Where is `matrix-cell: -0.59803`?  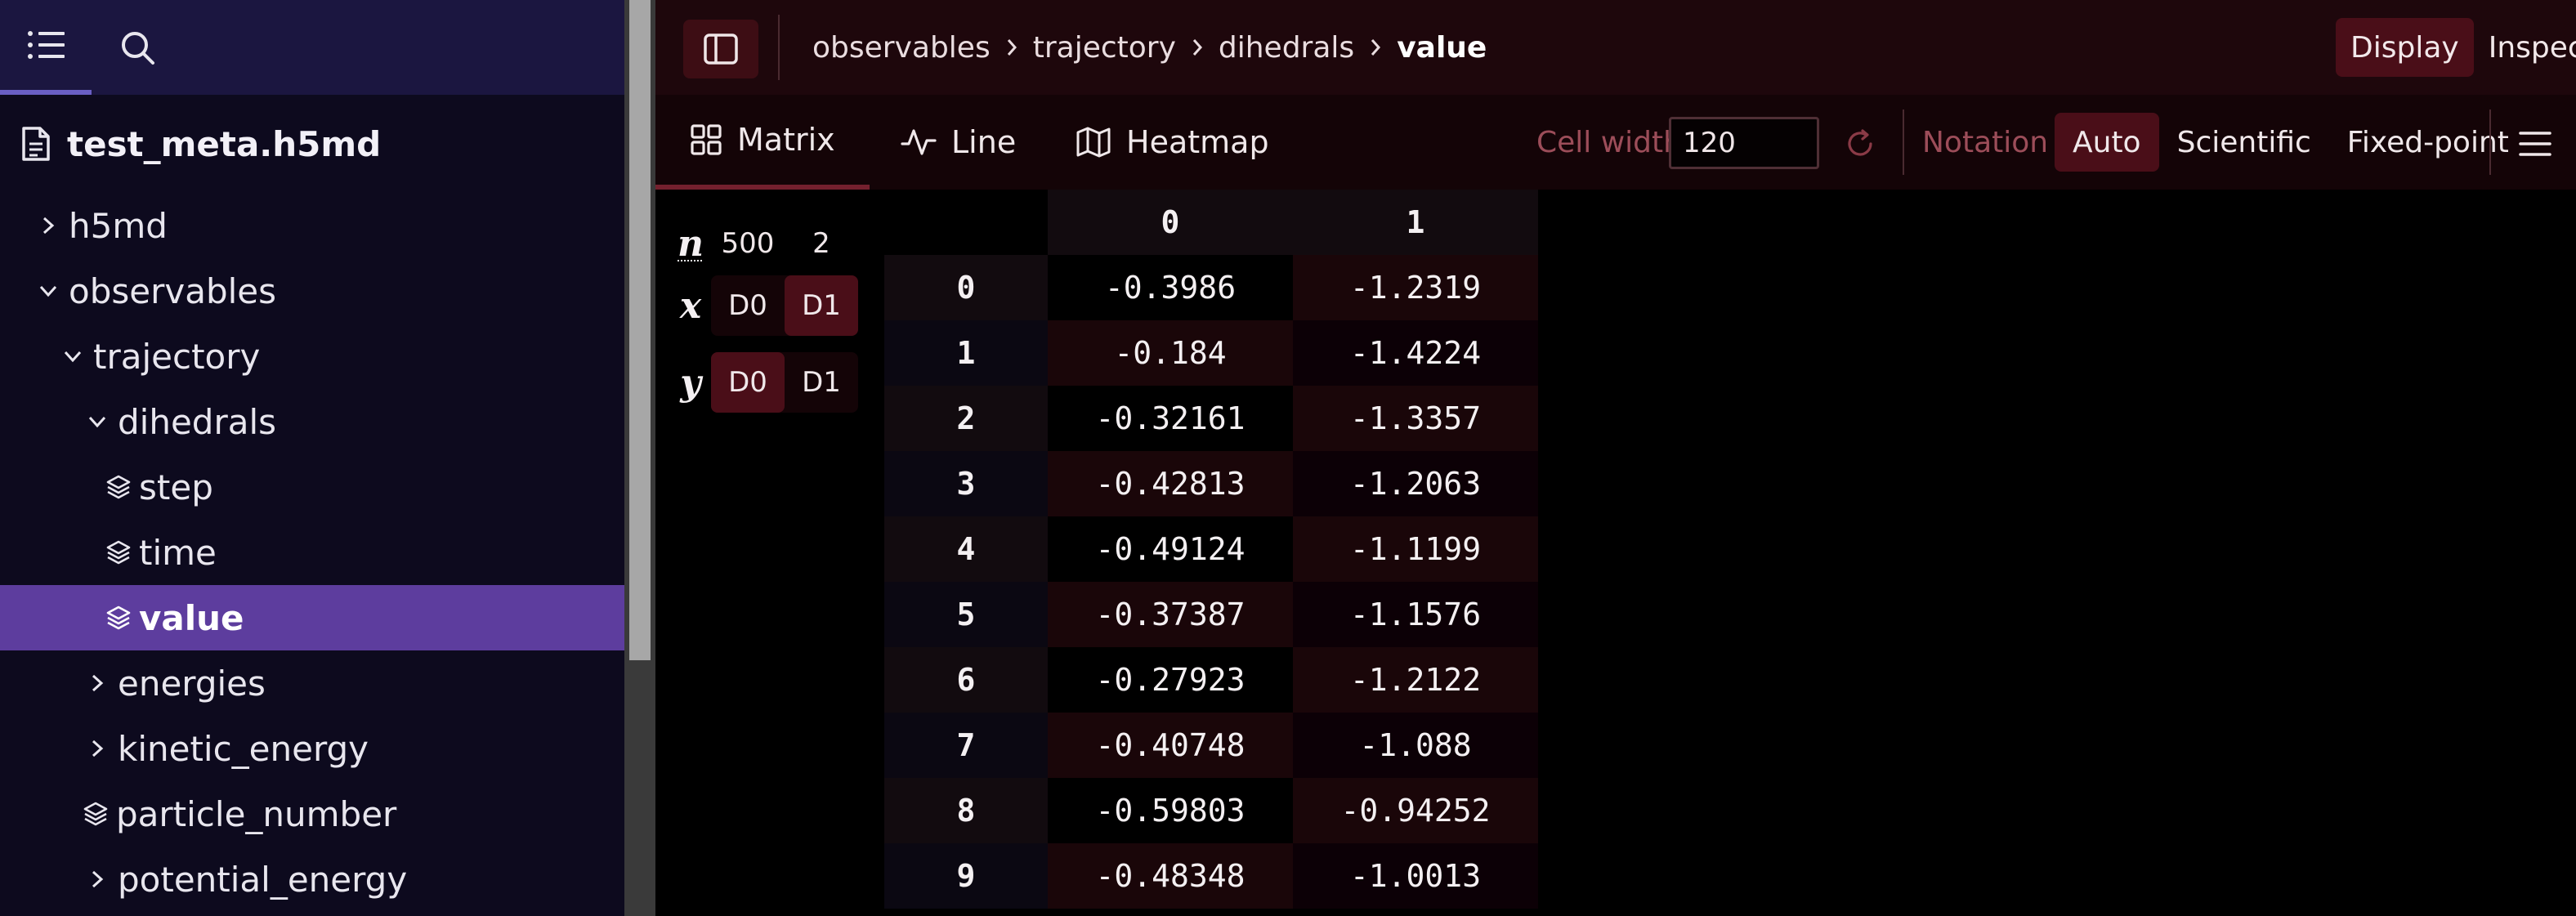 matrix-cell: -0.59803 is located at coordinates (1170, 810).